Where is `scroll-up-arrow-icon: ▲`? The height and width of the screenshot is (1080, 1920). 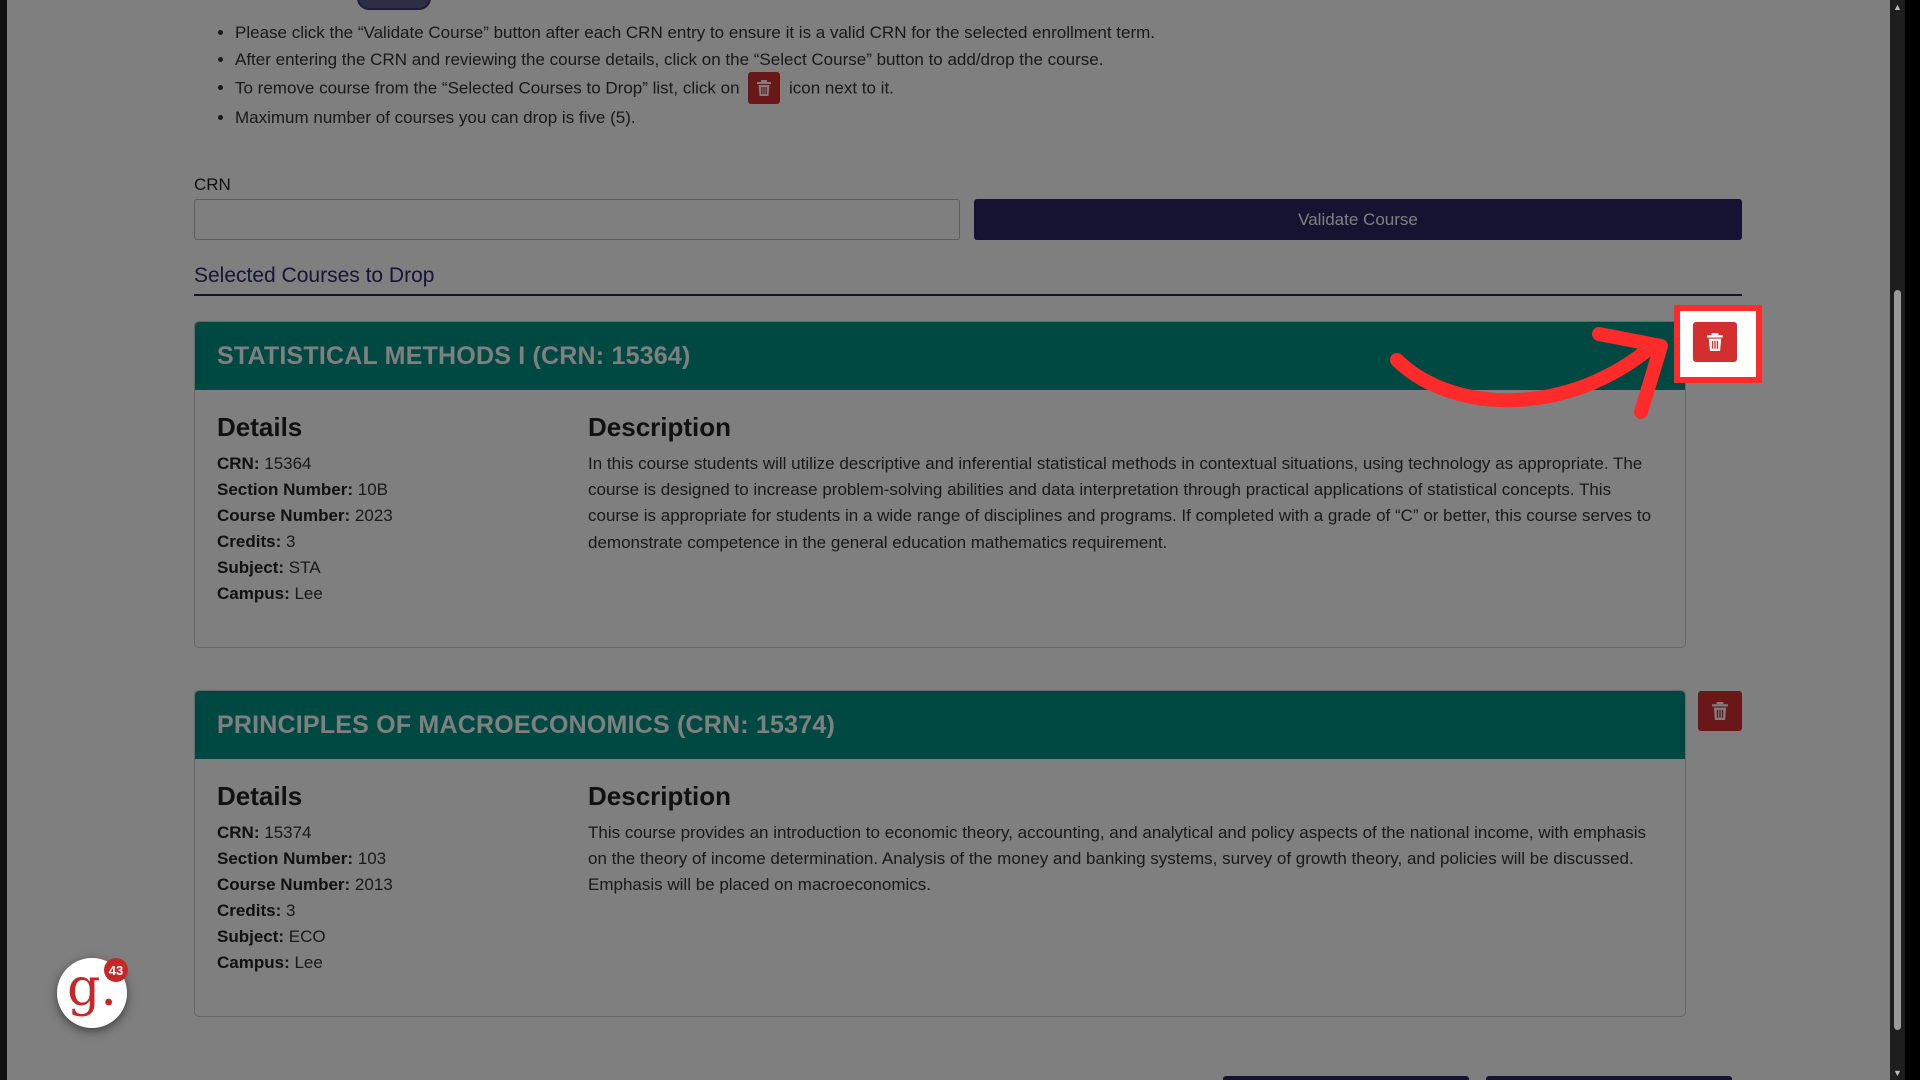
scroll-up-arrow-icon: ▲ is located at coordinates (1897, 7).